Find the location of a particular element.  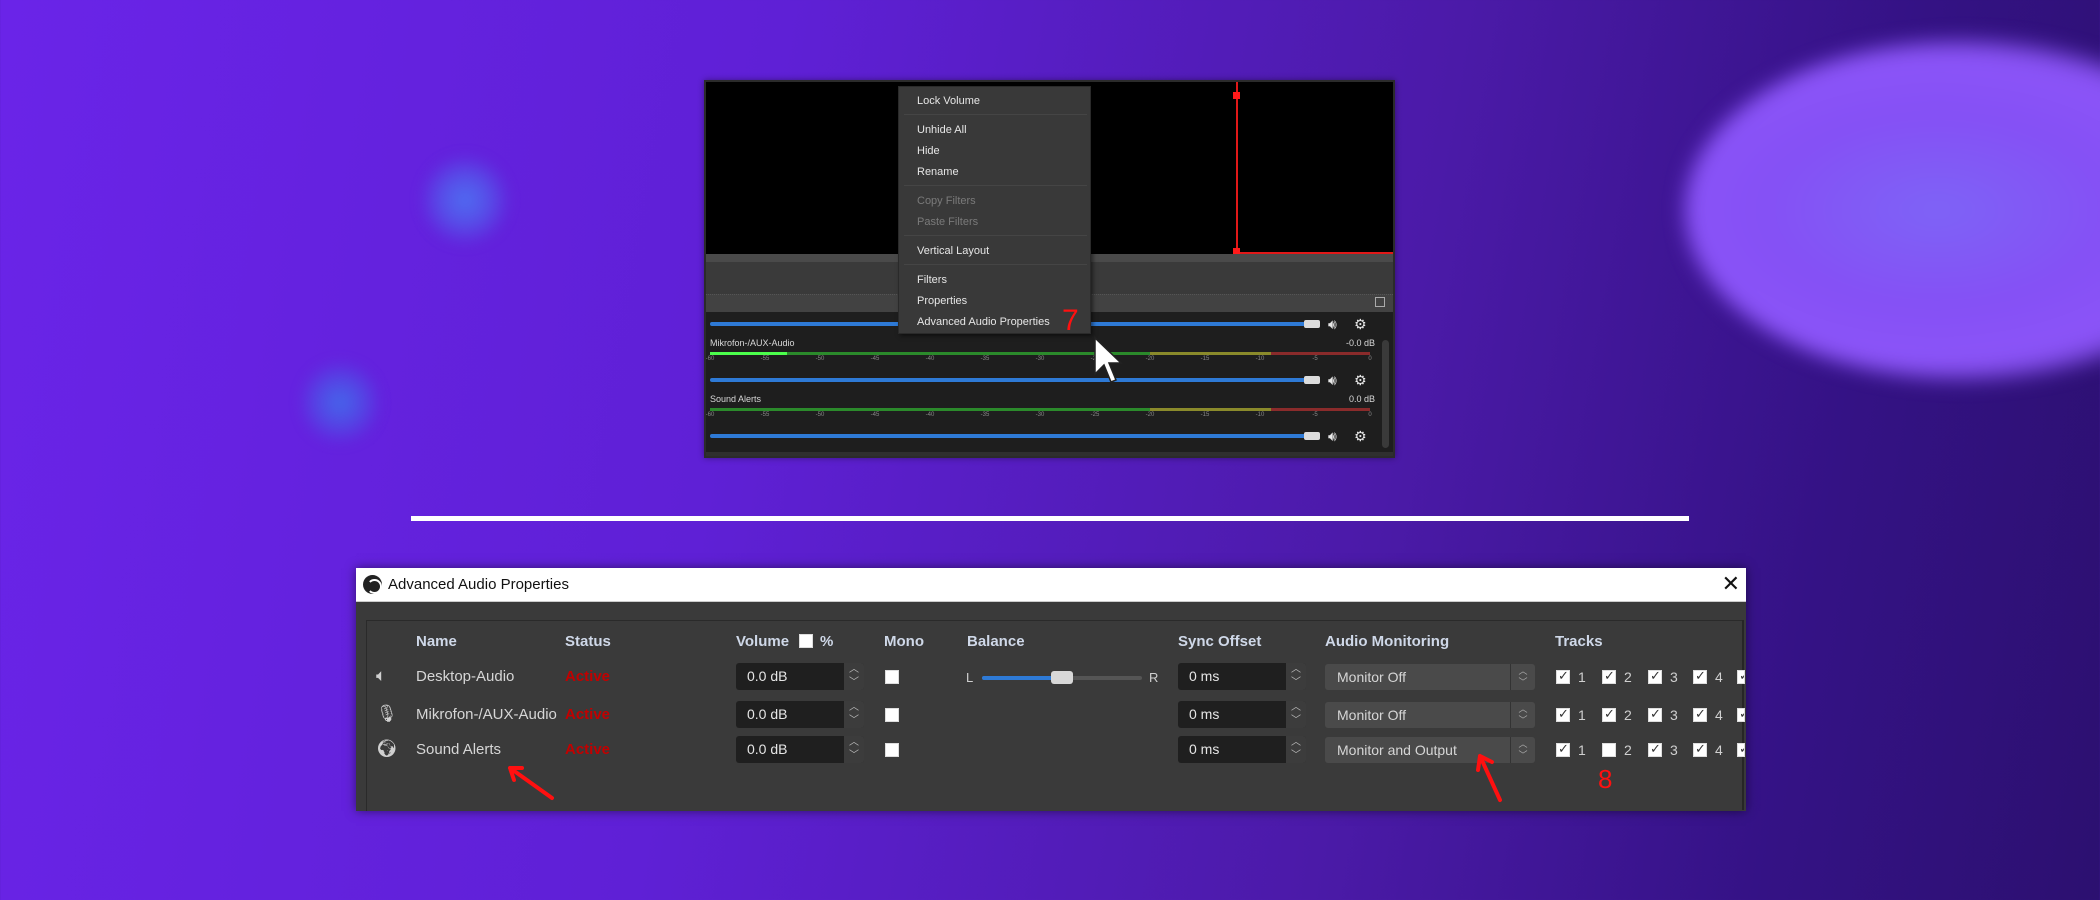

selection-bounds is located at coordinates (1237, 168).